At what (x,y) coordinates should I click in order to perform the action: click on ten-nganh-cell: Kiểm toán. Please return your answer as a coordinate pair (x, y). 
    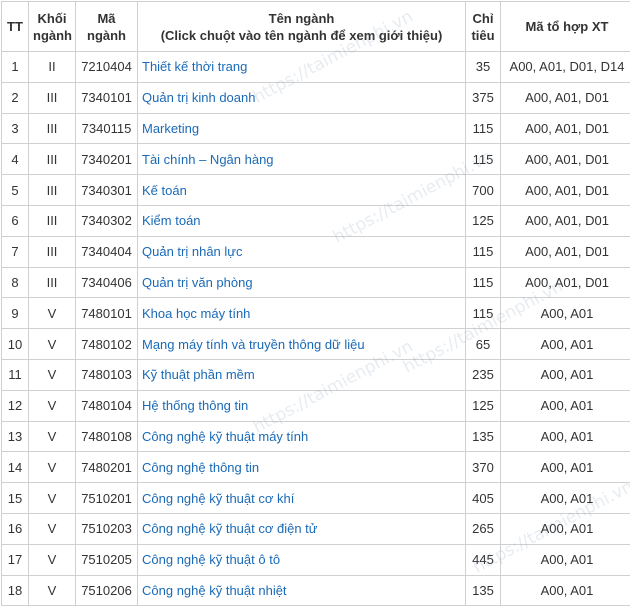
    Looking at the image, I should click on (301, 220).